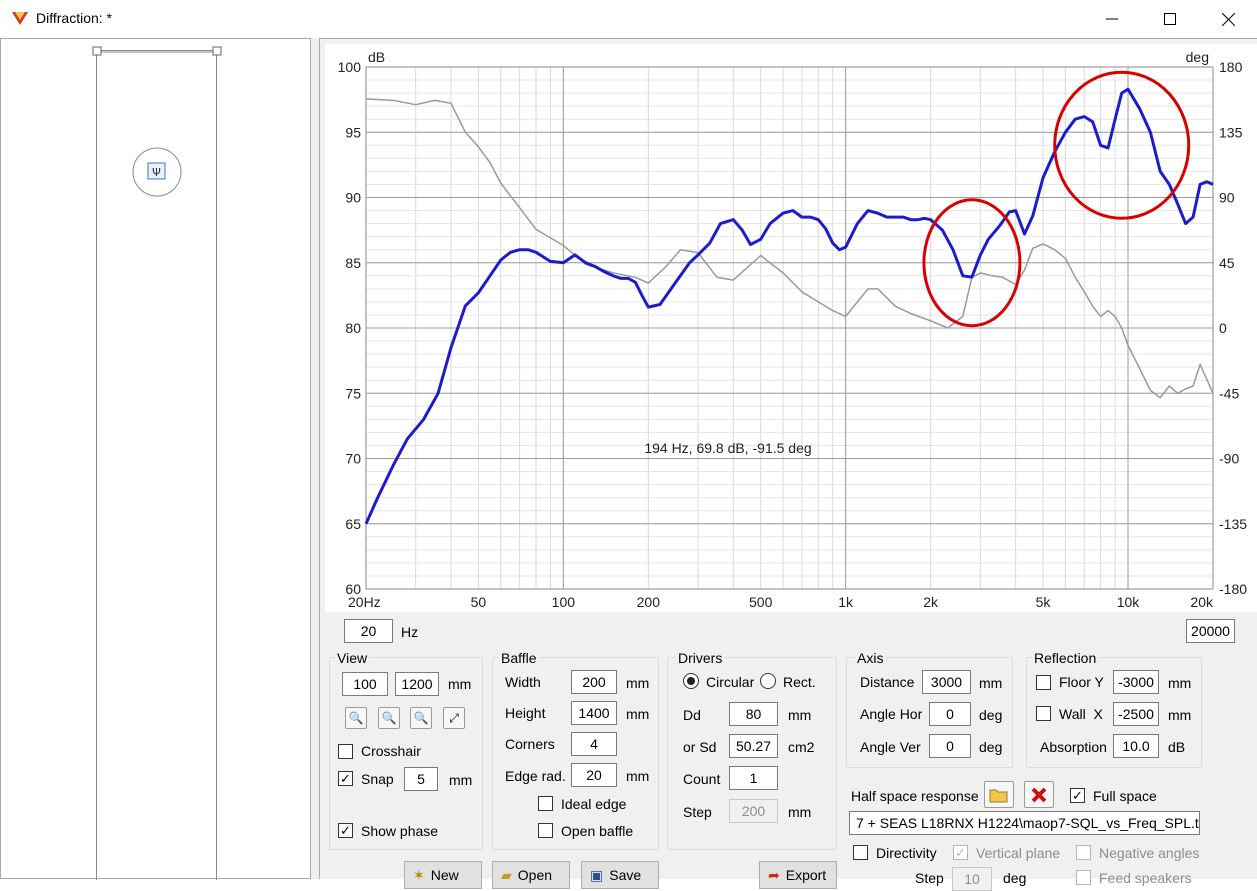 This screenshot has height=891, width=1257. I want to click on show-phase-checkbox: ✓, so click(345, 830).